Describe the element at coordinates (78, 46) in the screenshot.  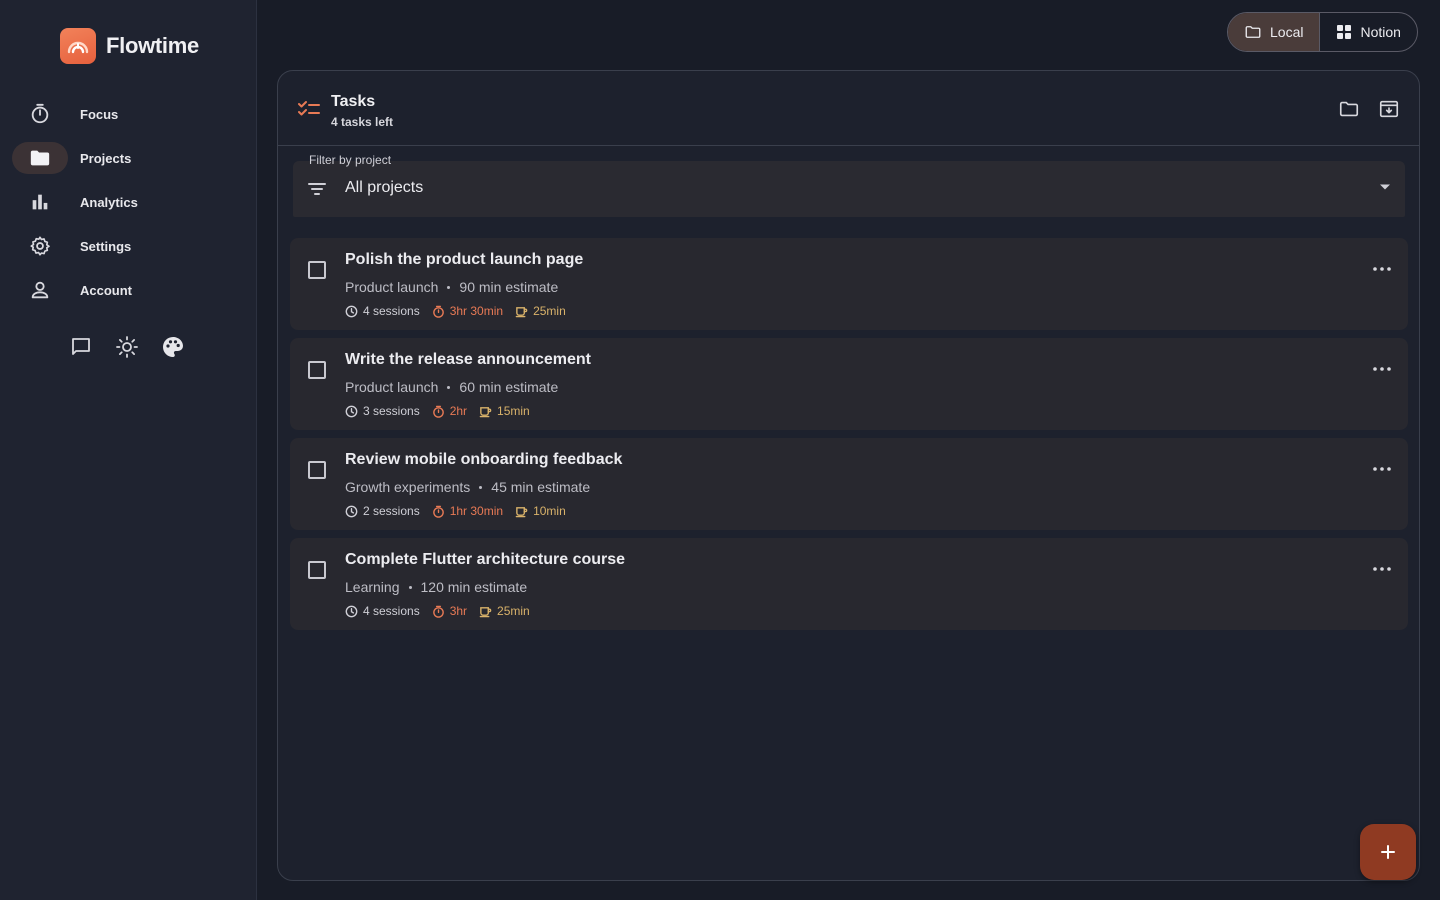
I see `flowtime-logo-icon` at that location.